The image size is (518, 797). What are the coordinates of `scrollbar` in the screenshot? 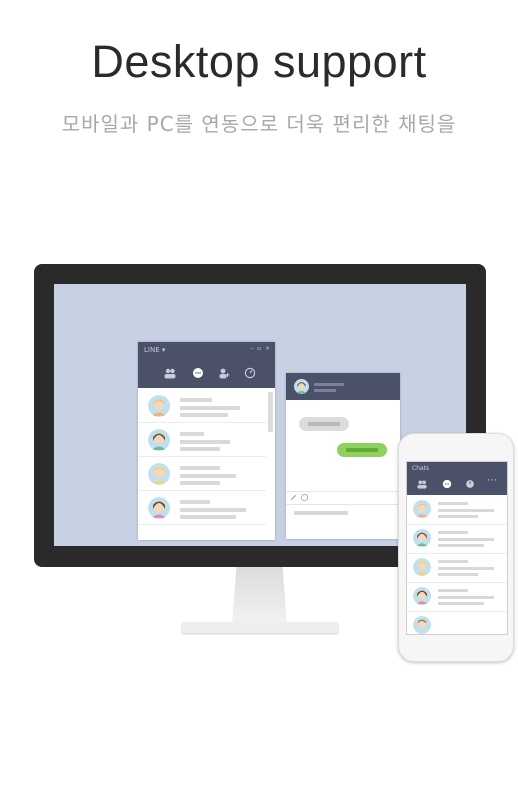 It's located at (270, 412).